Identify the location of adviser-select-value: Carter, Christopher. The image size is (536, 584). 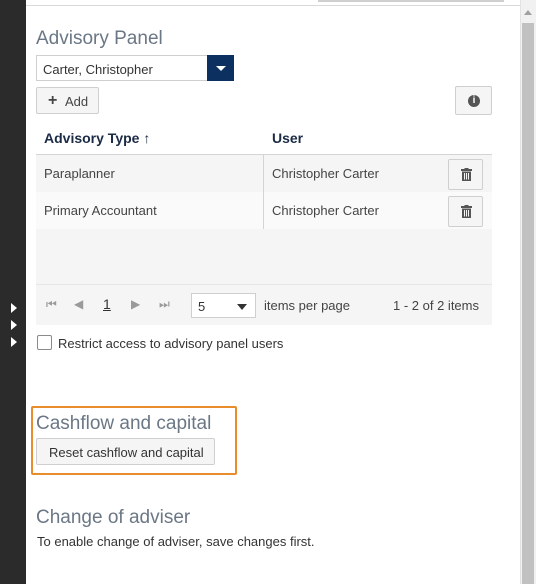
(98, 69).